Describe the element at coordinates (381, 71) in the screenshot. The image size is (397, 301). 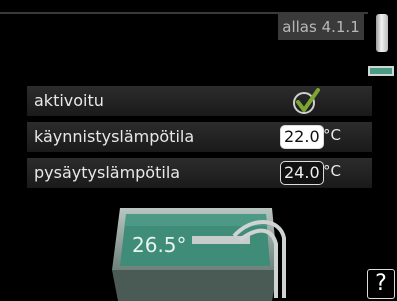
I see `pool-icon` at that location.